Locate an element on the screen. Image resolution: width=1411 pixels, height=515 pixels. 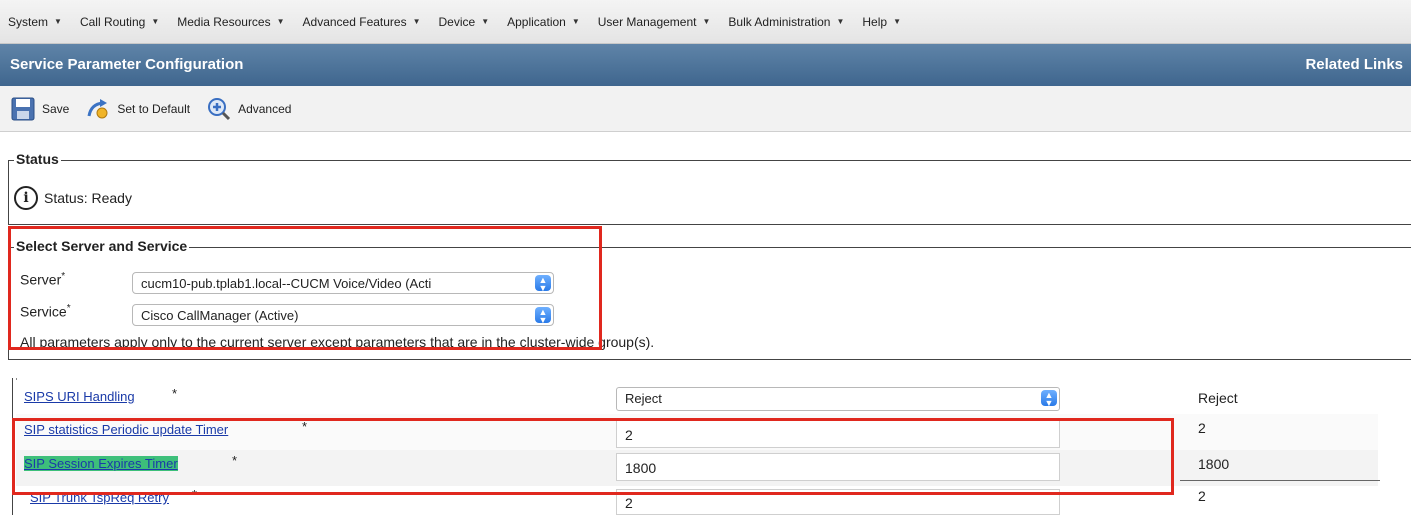
table-divider is located at coordinates (1280, 480).